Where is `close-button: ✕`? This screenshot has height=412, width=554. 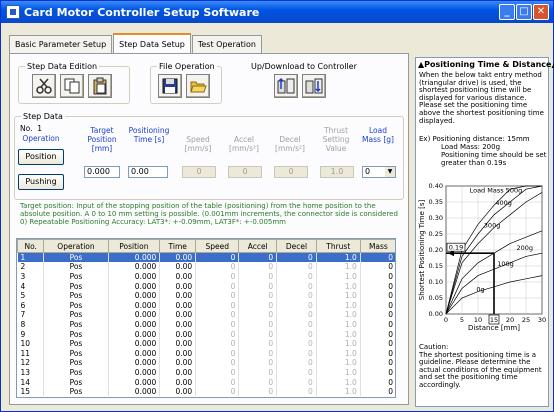 close-button: ✕ is located at coordinates (541, 12).